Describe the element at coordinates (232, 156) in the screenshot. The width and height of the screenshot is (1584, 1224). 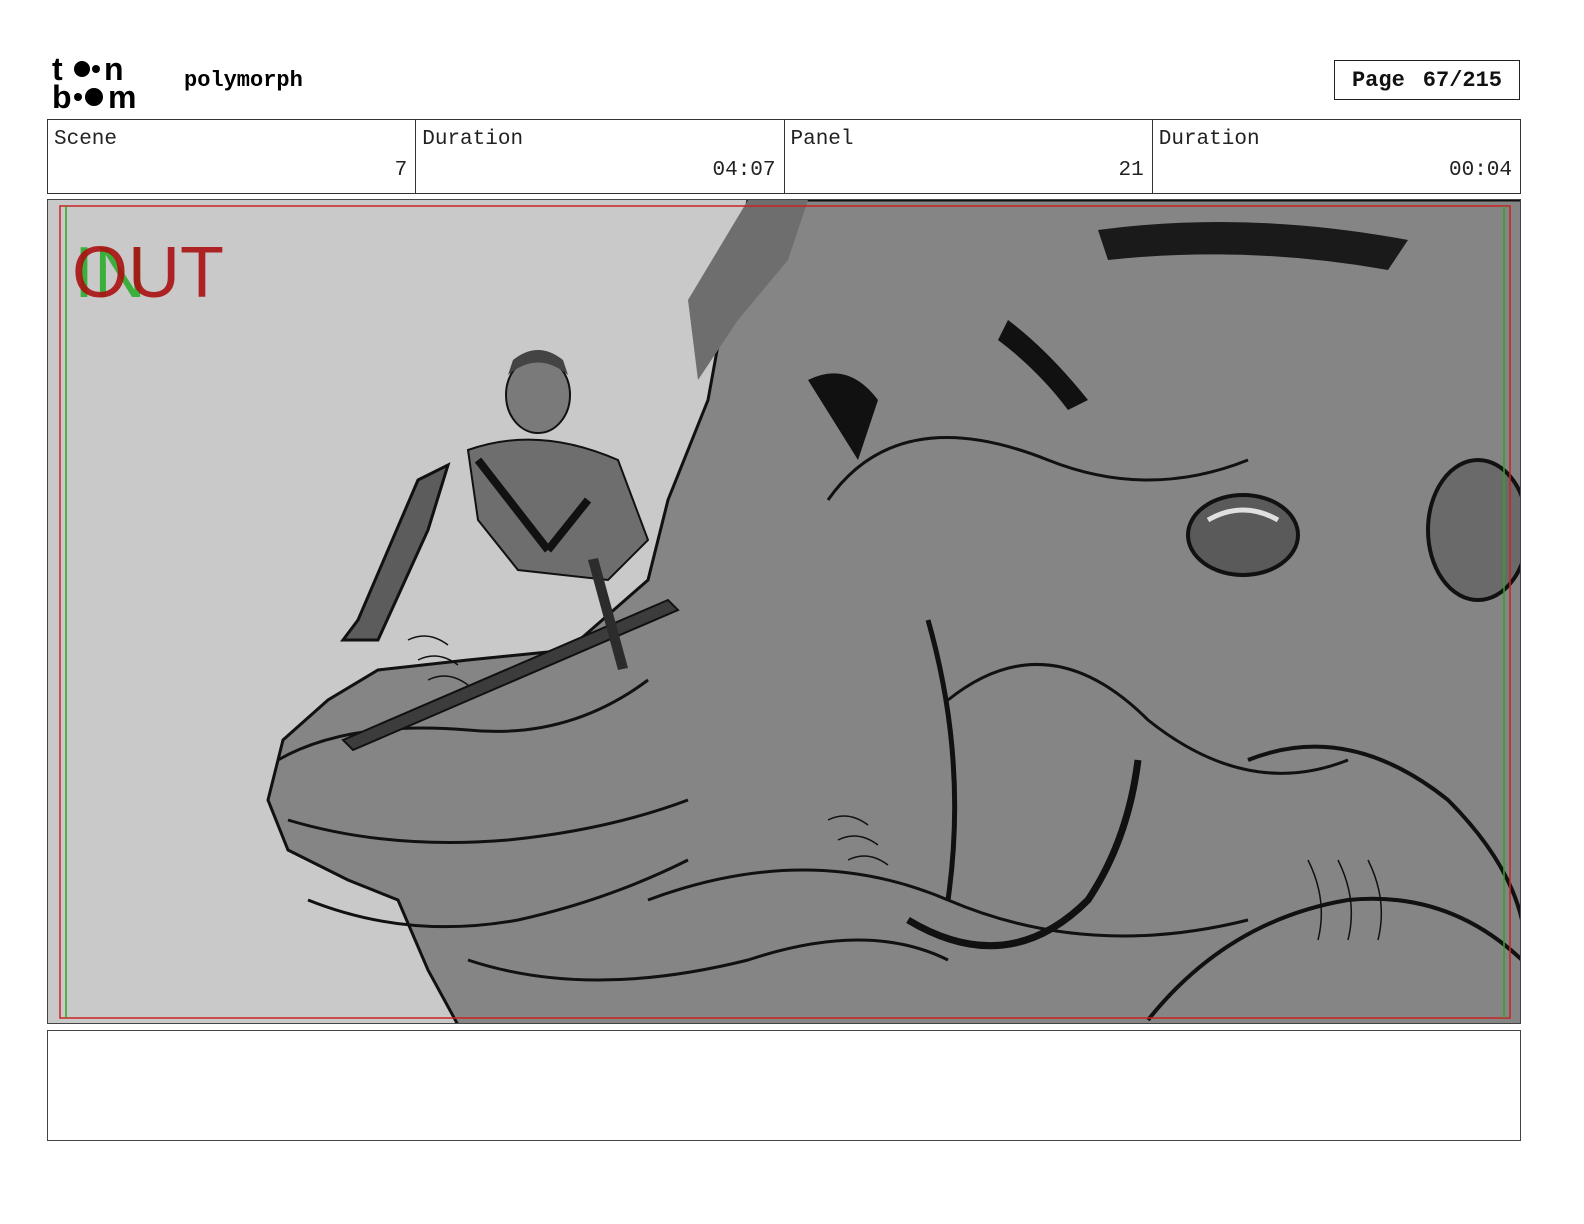
I see `scene-cell: Scene 7` at that location.